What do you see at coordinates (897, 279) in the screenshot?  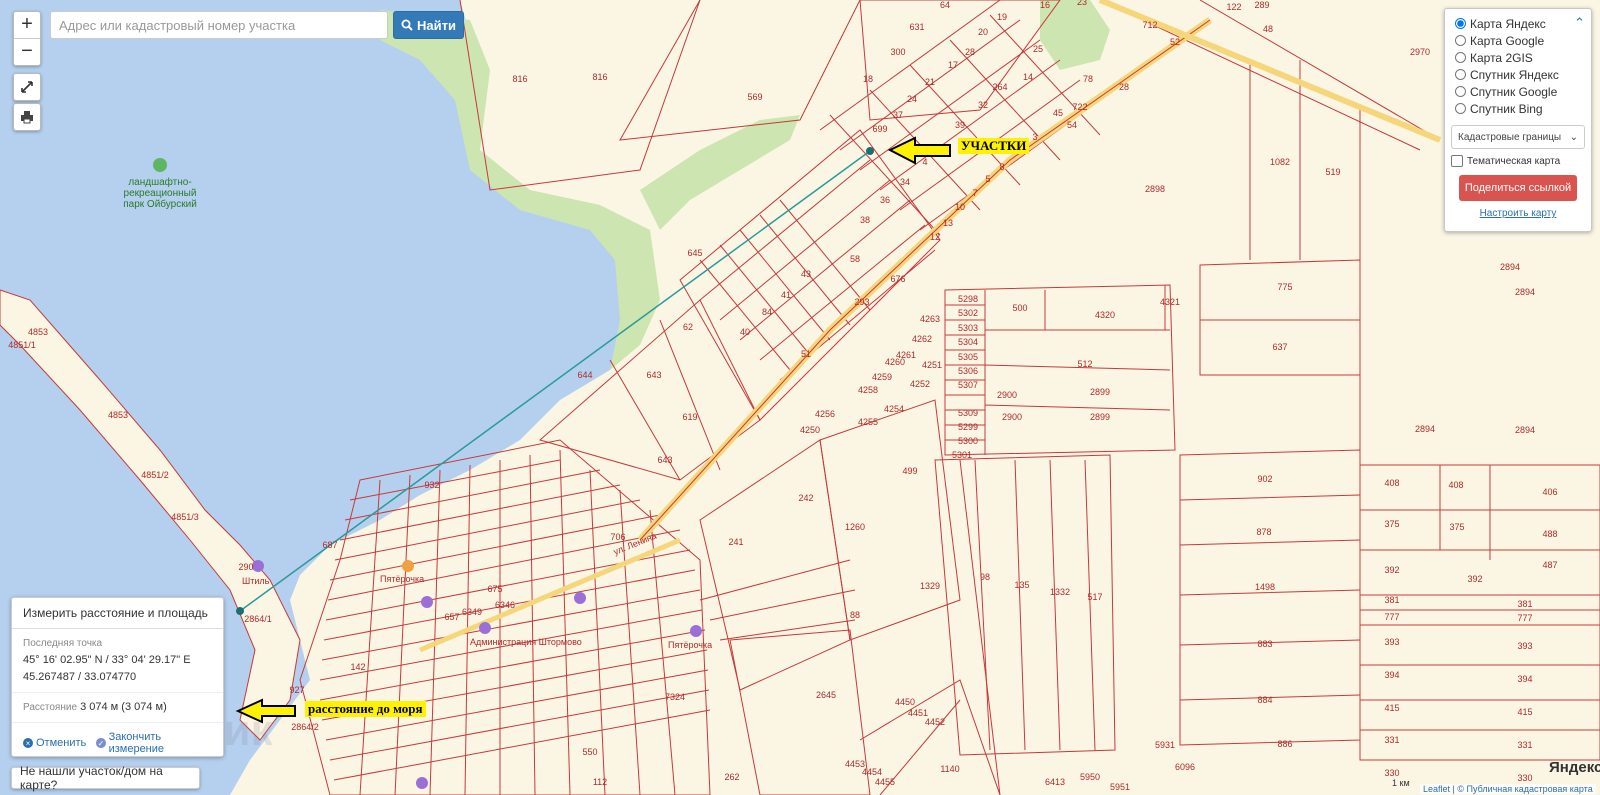 I see `parcel-number-label: 676` at bounding box center [897, 279].